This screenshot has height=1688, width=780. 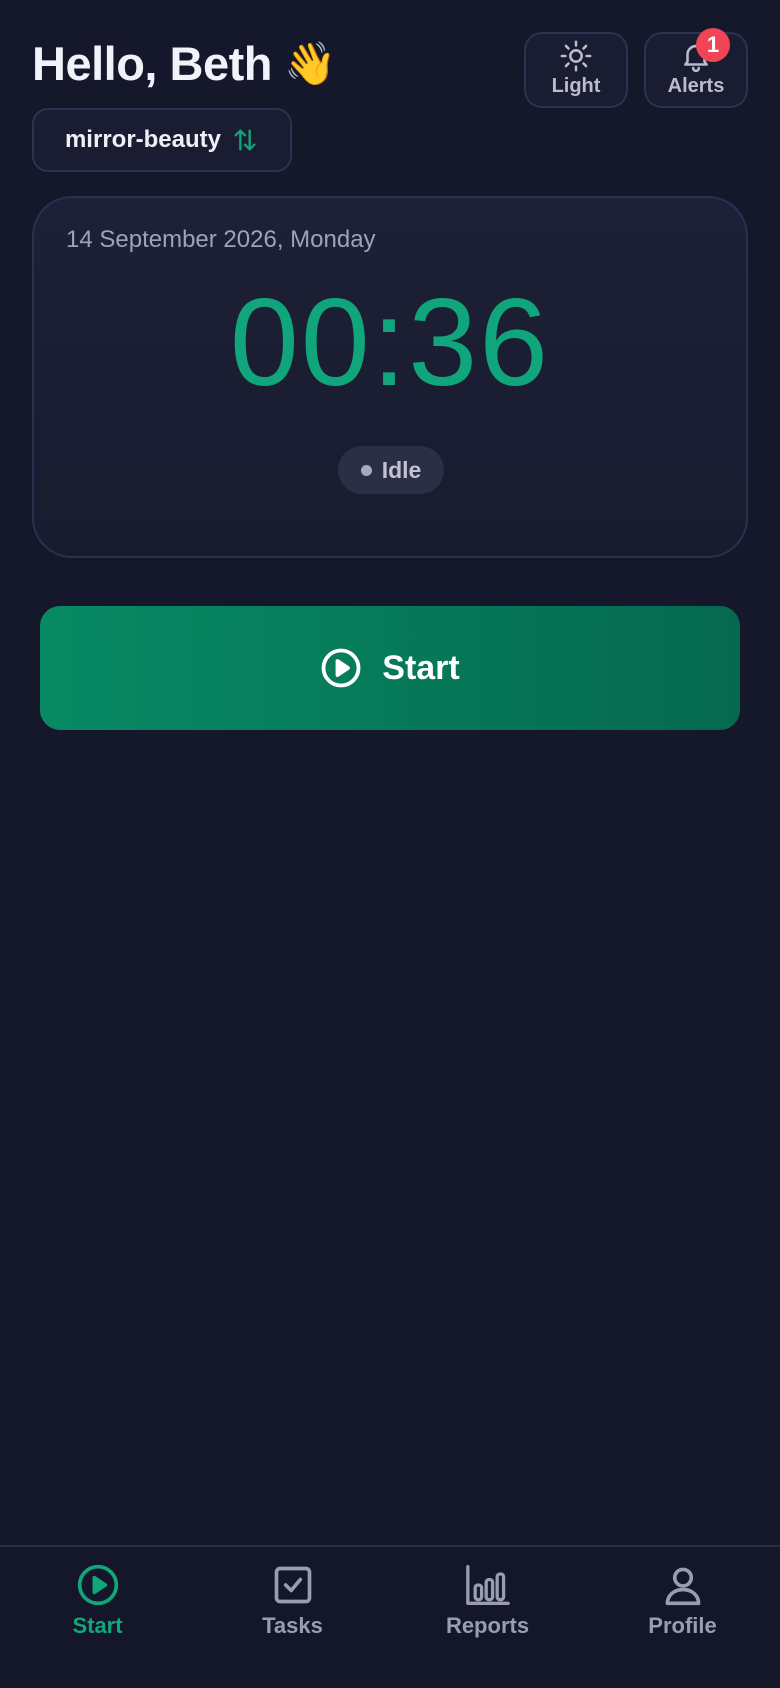 What do you see at coordinates (292, 1585) in the screenshot?
I see `checkbox-icon` at bounding box center [292, 1585].